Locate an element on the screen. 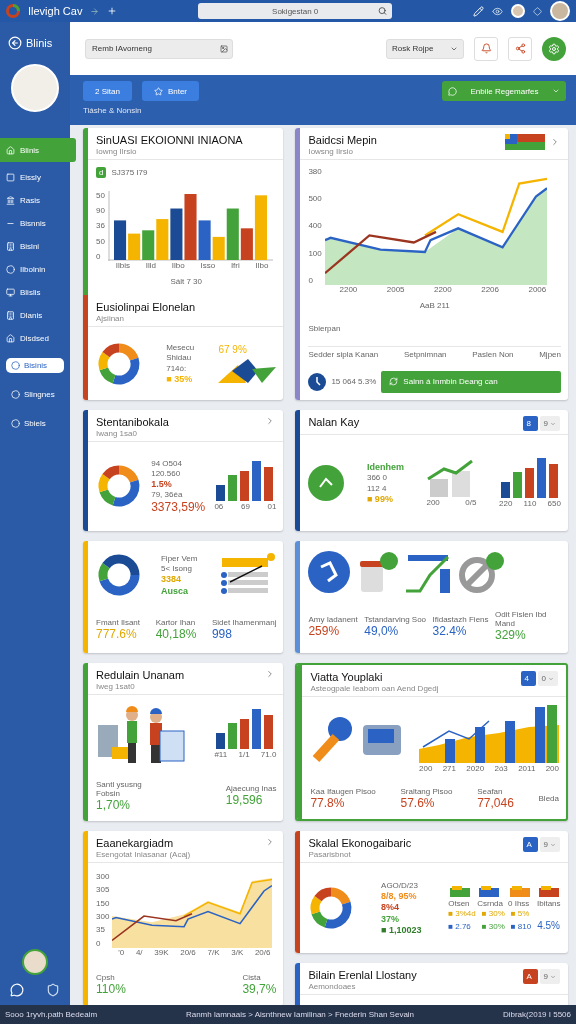  percent-value: 67 9% is located at coordinates (233, 350).